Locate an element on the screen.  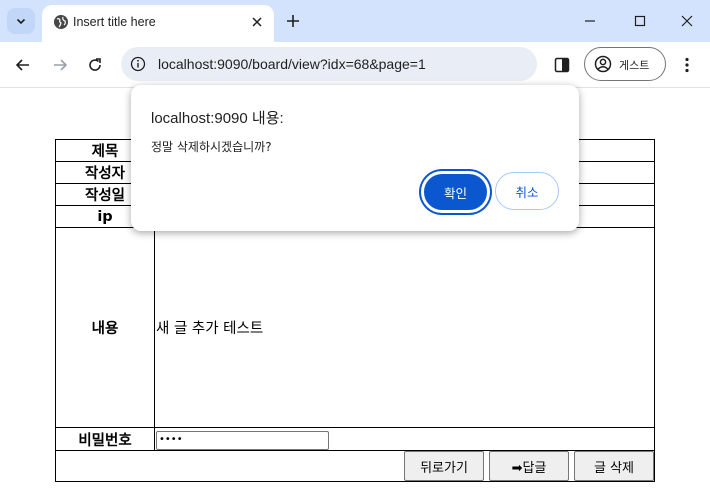
close-icon is located at coordinates (257, 22).